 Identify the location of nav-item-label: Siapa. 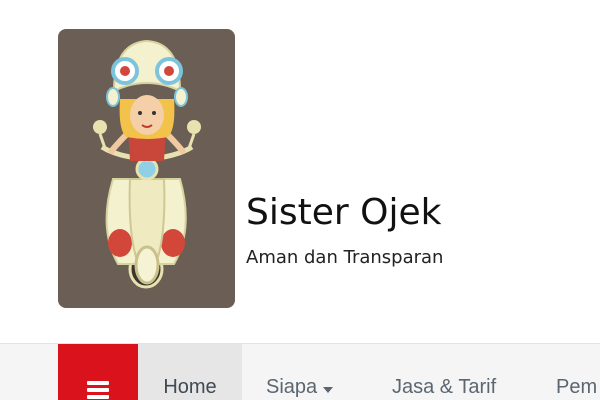
(292, 387).